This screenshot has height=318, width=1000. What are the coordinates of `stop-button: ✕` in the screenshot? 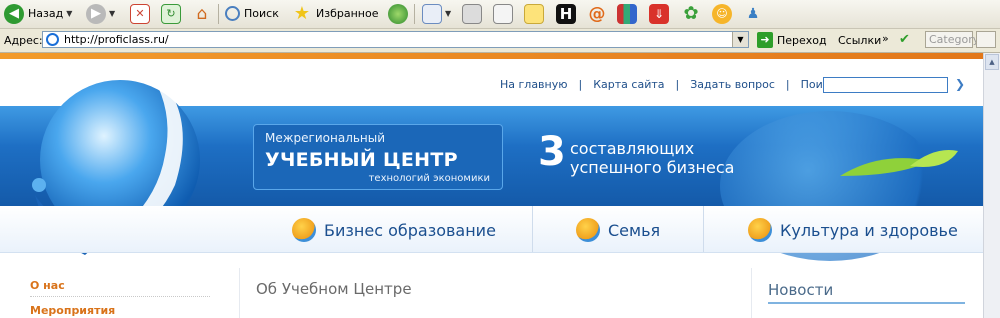 It's located at (140, 13).